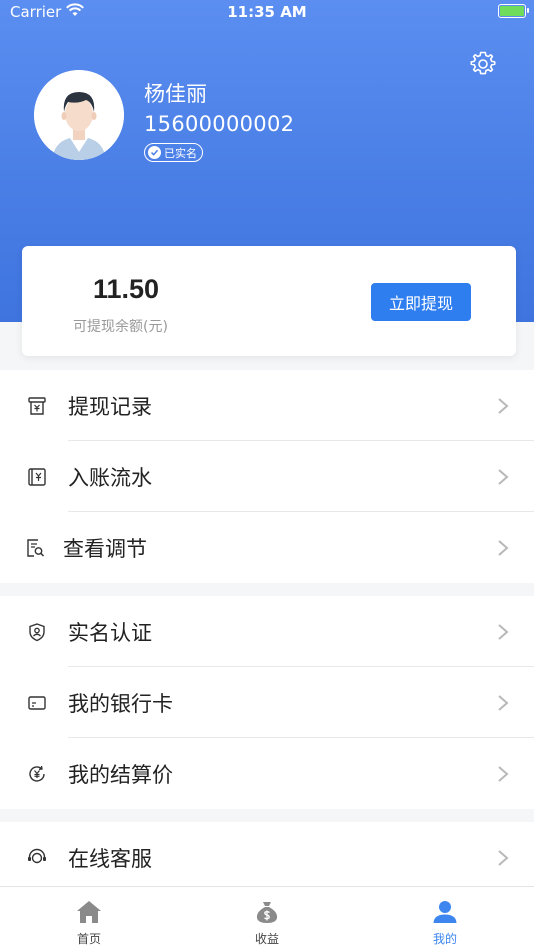 This screenshot has height=950, width=534. I want to click on menu-label: 实名认证, so click(110, 632).